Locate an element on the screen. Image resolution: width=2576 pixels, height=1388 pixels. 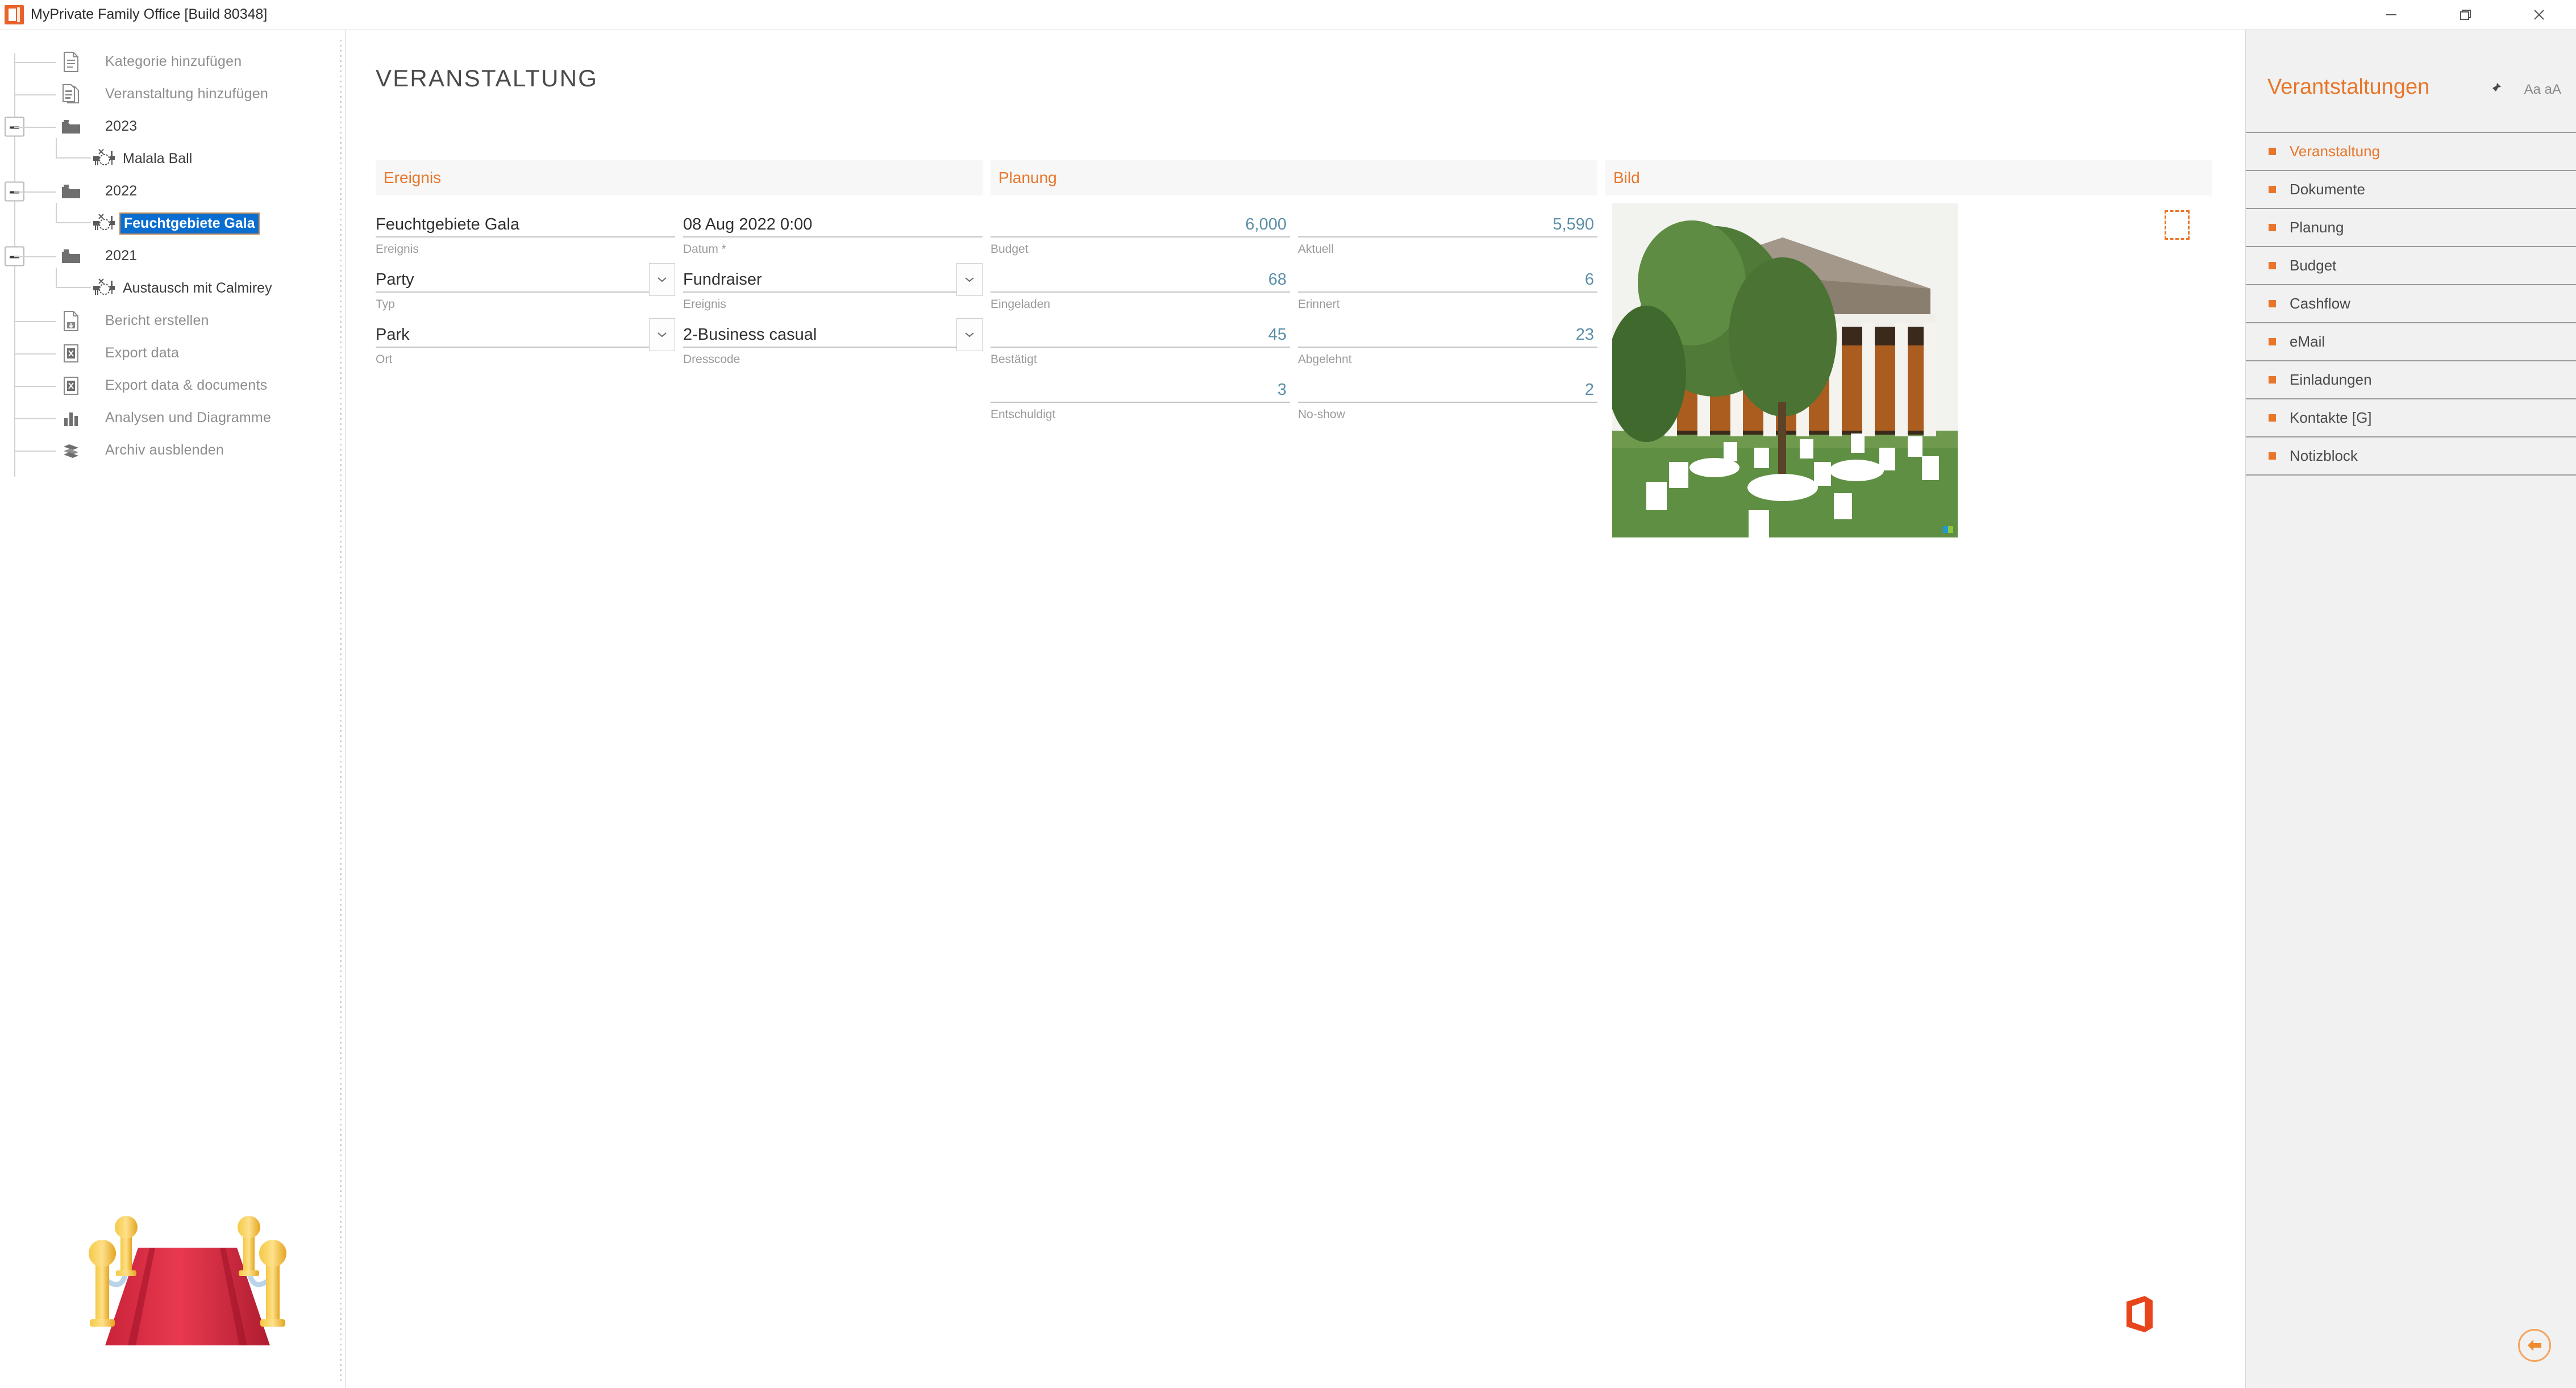
field-value: 23 is located at coordinates (1447, 335).